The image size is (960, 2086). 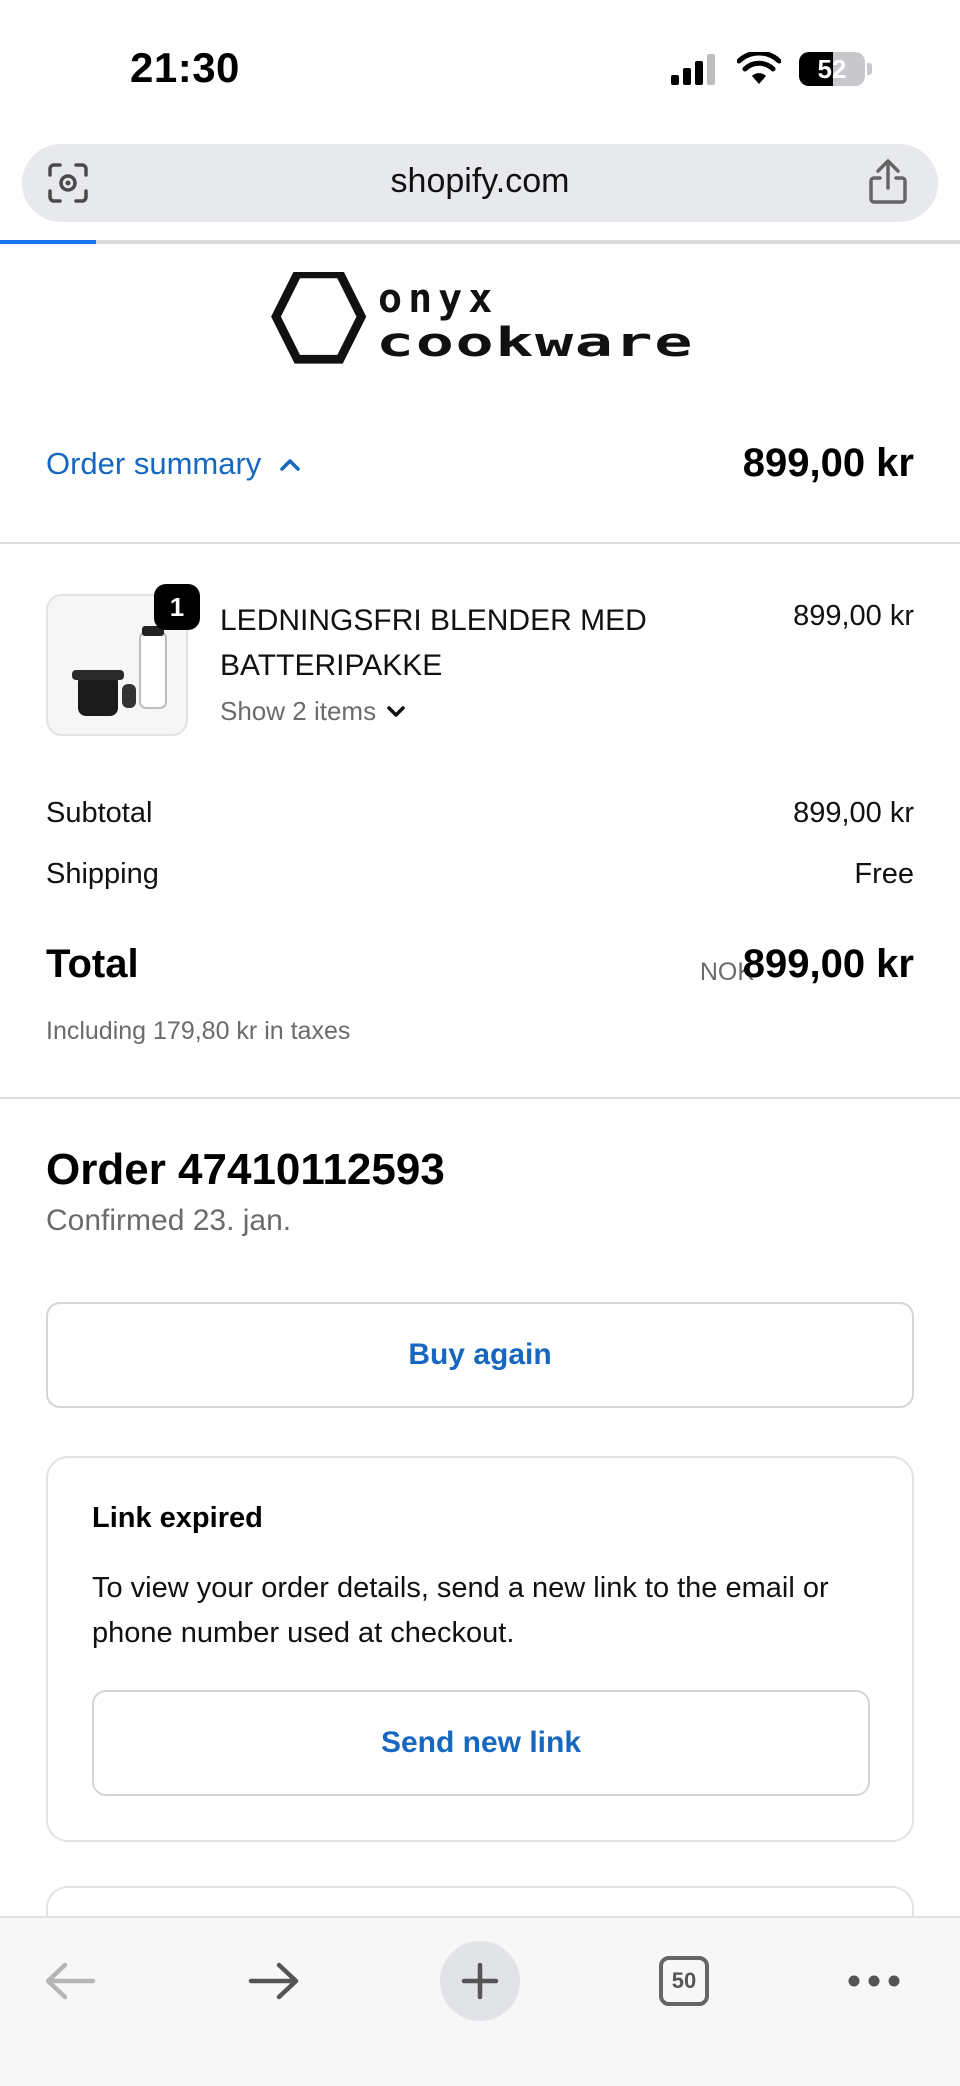 What do you see at coordinates (245, 1169) in the screenshot?
I see `order-number: Order 47410112593` at bounding box center [245, 1169].